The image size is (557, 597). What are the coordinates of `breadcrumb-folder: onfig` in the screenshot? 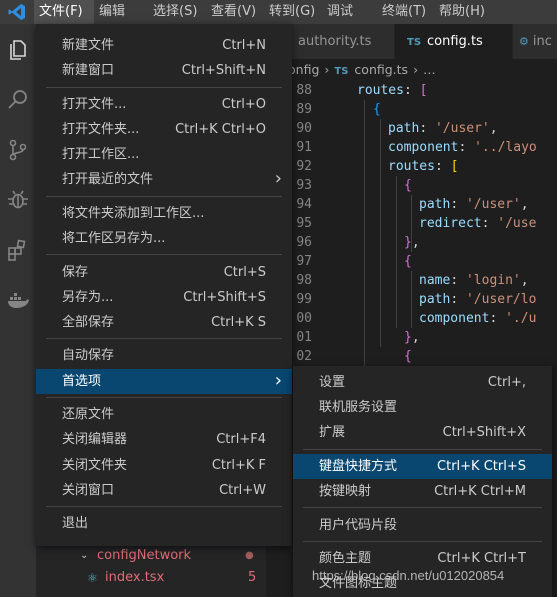 It's located at (303, 69).